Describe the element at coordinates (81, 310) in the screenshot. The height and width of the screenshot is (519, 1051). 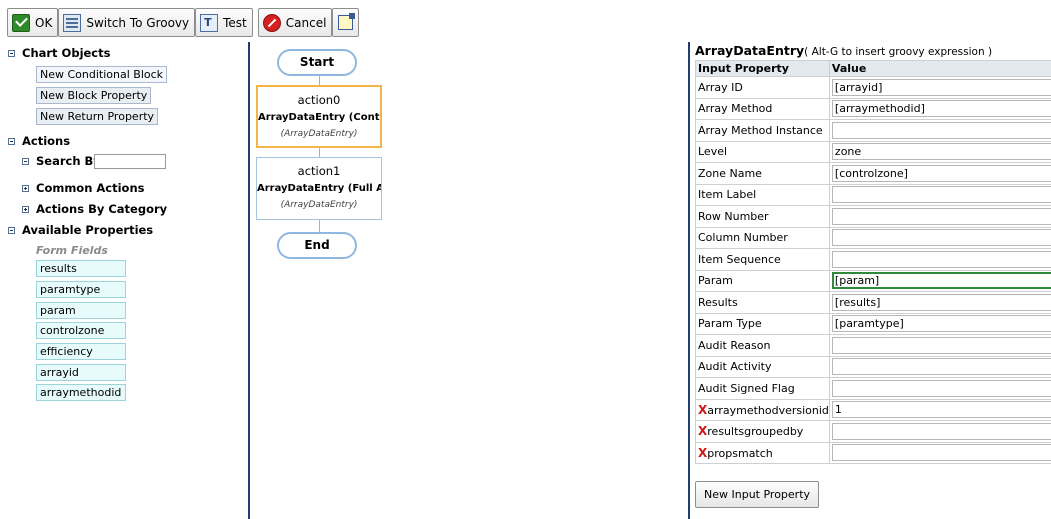
I see `form-field-item: param` at that location.